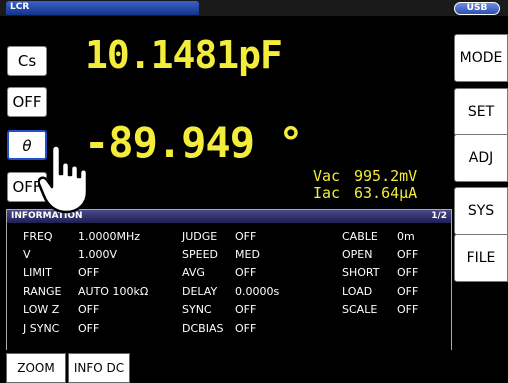 The image size is (508, 383). I want to click on info-label: SHORT, so click(361, 272).